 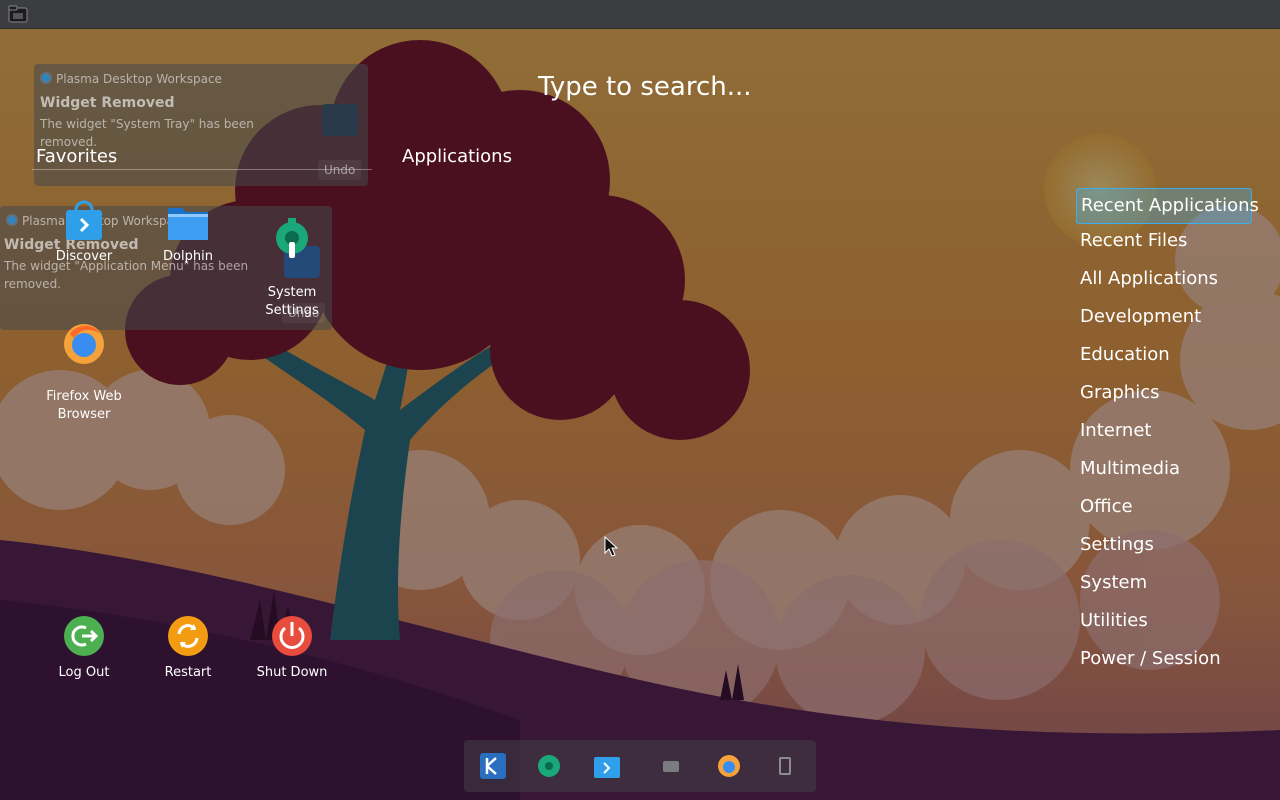 I want to click on tile-label: Firefox Web Browser, so click(x=84, y=405).